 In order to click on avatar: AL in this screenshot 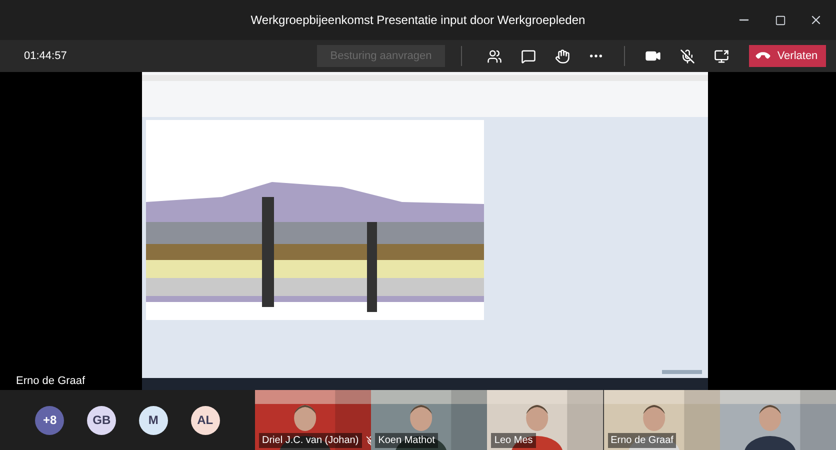, I will do `click(205, 420)`.